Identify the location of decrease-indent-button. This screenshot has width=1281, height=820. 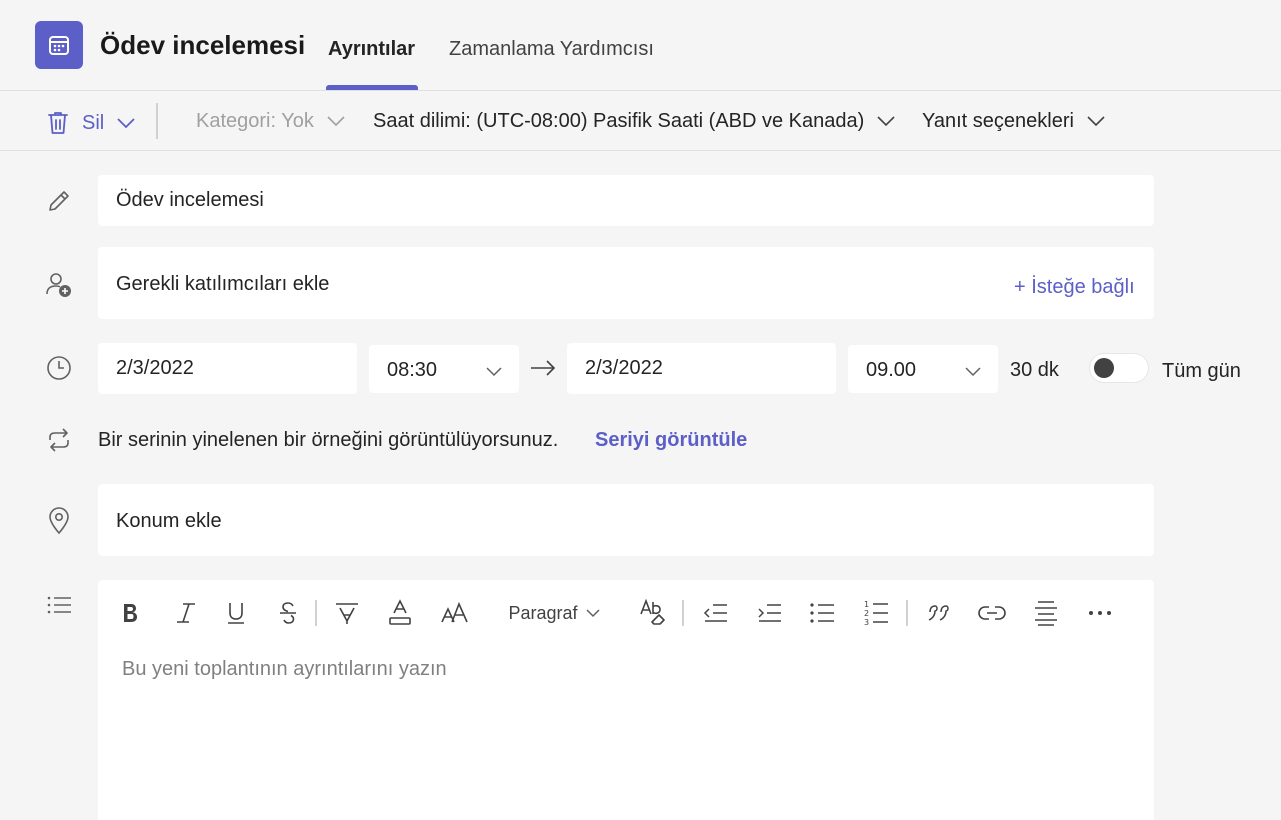
(716, 613).